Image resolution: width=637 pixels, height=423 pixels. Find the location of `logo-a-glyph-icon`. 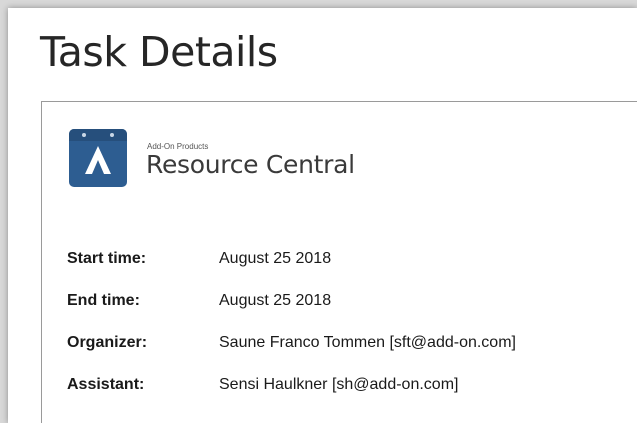

logo-a-glyph-icon is located at coordinates (98, 160).